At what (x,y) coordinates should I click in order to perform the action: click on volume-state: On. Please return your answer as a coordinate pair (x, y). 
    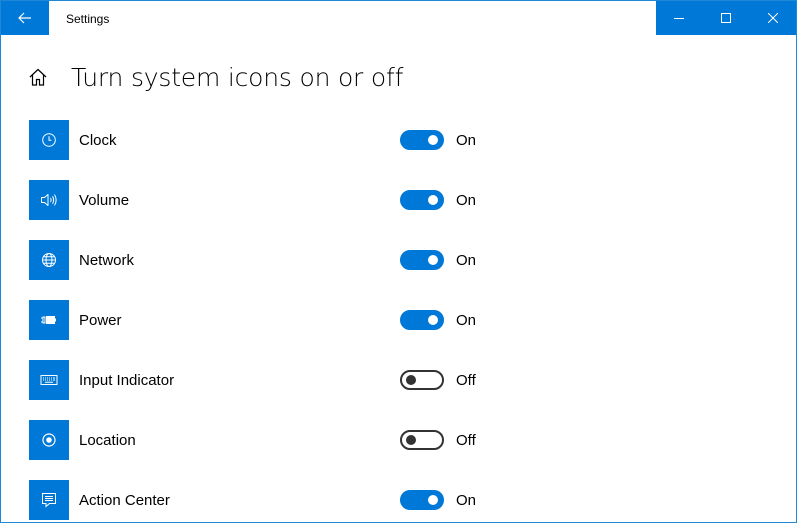
    Looking at the image, I should click on (466, 200).